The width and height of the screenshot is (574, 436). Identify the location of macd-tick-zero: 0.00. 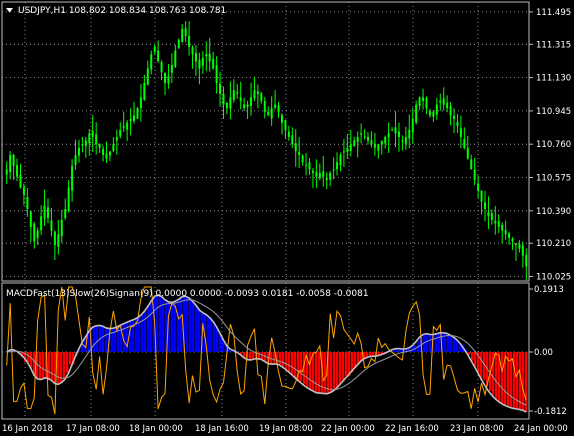
(543, 353).